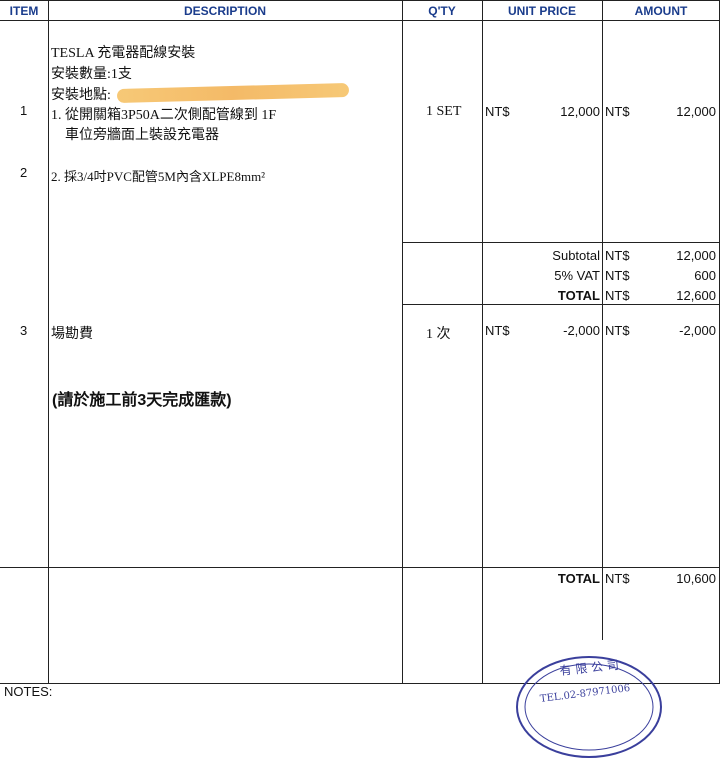 This screenshot has width=720, height=762. What do you see at coordinates (576, 255) in the screenshot?
I see `subtotal-label: Subtotal` at bounding box center [576, 255].